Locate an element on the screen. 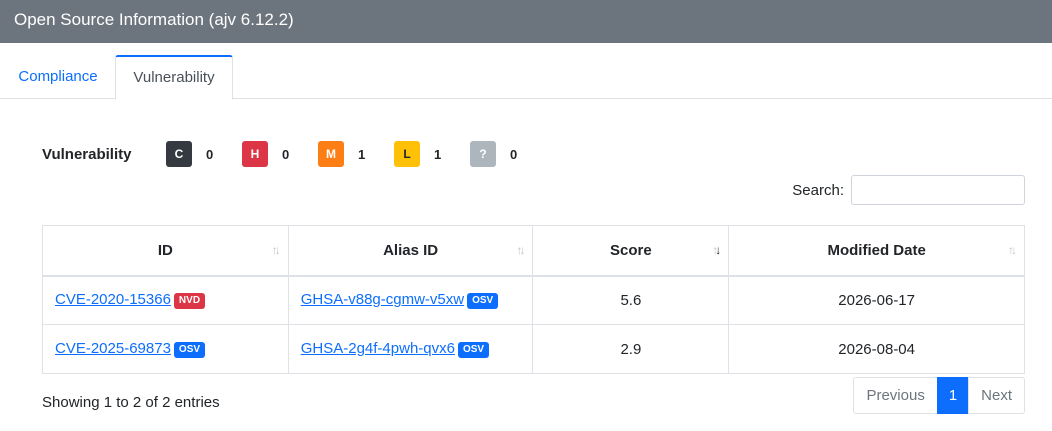  alias-id-link: GHSA-v88g-cgmw-v5xw is located at coordinates (382, 299).